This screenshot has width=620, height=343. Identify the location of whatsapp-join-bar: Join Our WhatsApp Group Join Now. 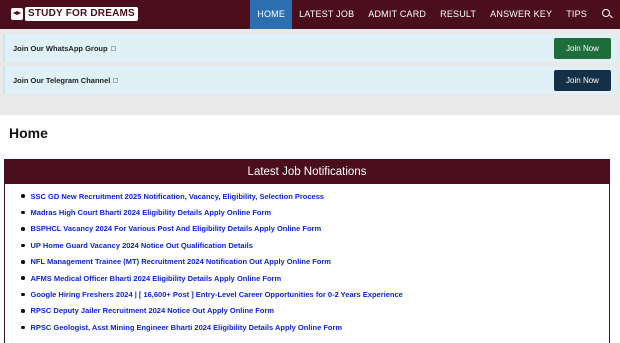
(310, 48).